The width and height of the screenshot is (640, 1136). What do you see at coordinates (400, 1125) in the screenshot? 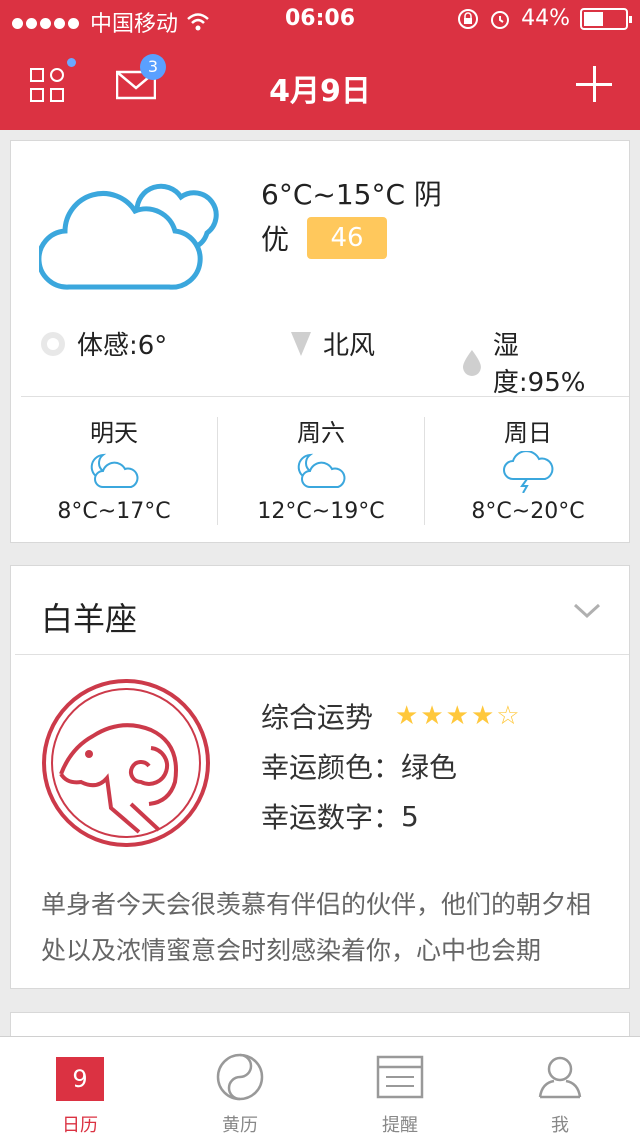
I see `tab-label: 提醒` at bounding box center [400, 1125].